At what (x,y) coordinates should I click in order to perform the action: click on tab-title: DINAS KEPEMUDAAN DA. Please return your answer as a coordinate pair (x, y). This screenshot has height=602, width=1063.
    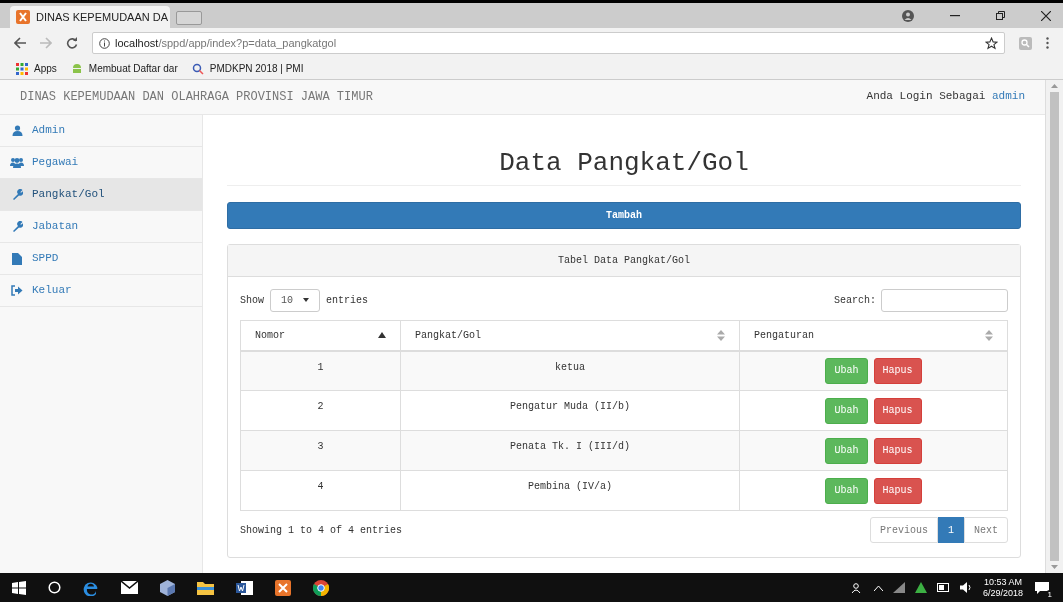
    Looking at the image, I should click on (102, 17).